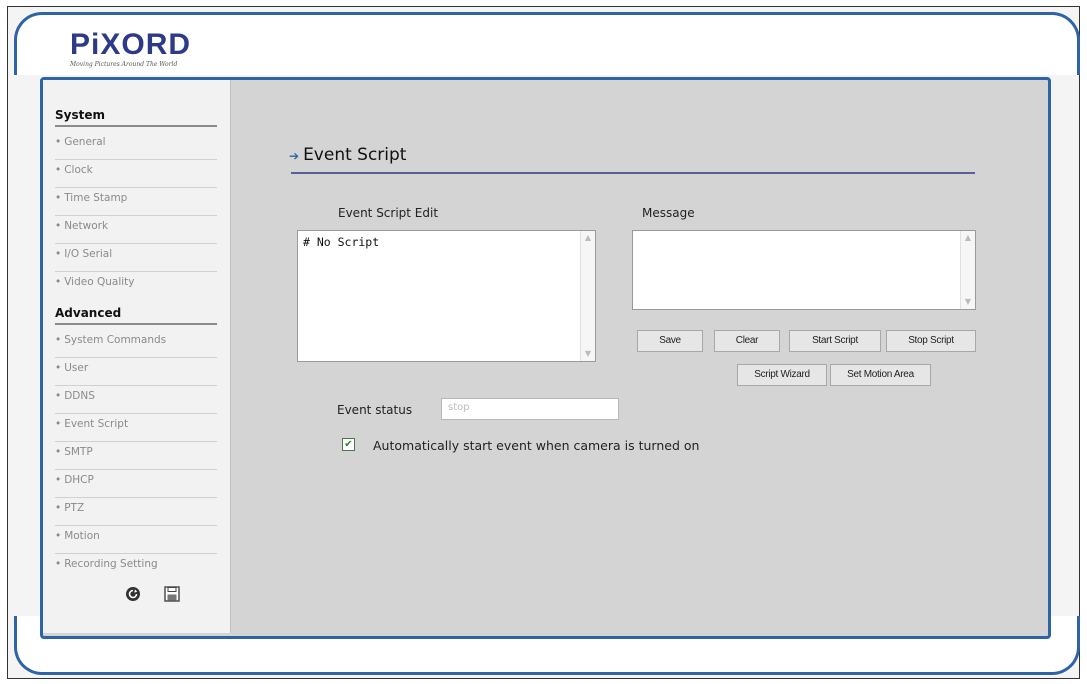 This screenshot has height=684, width=1087. I want to click on logo-text: PiXORD, so click(131, 44).